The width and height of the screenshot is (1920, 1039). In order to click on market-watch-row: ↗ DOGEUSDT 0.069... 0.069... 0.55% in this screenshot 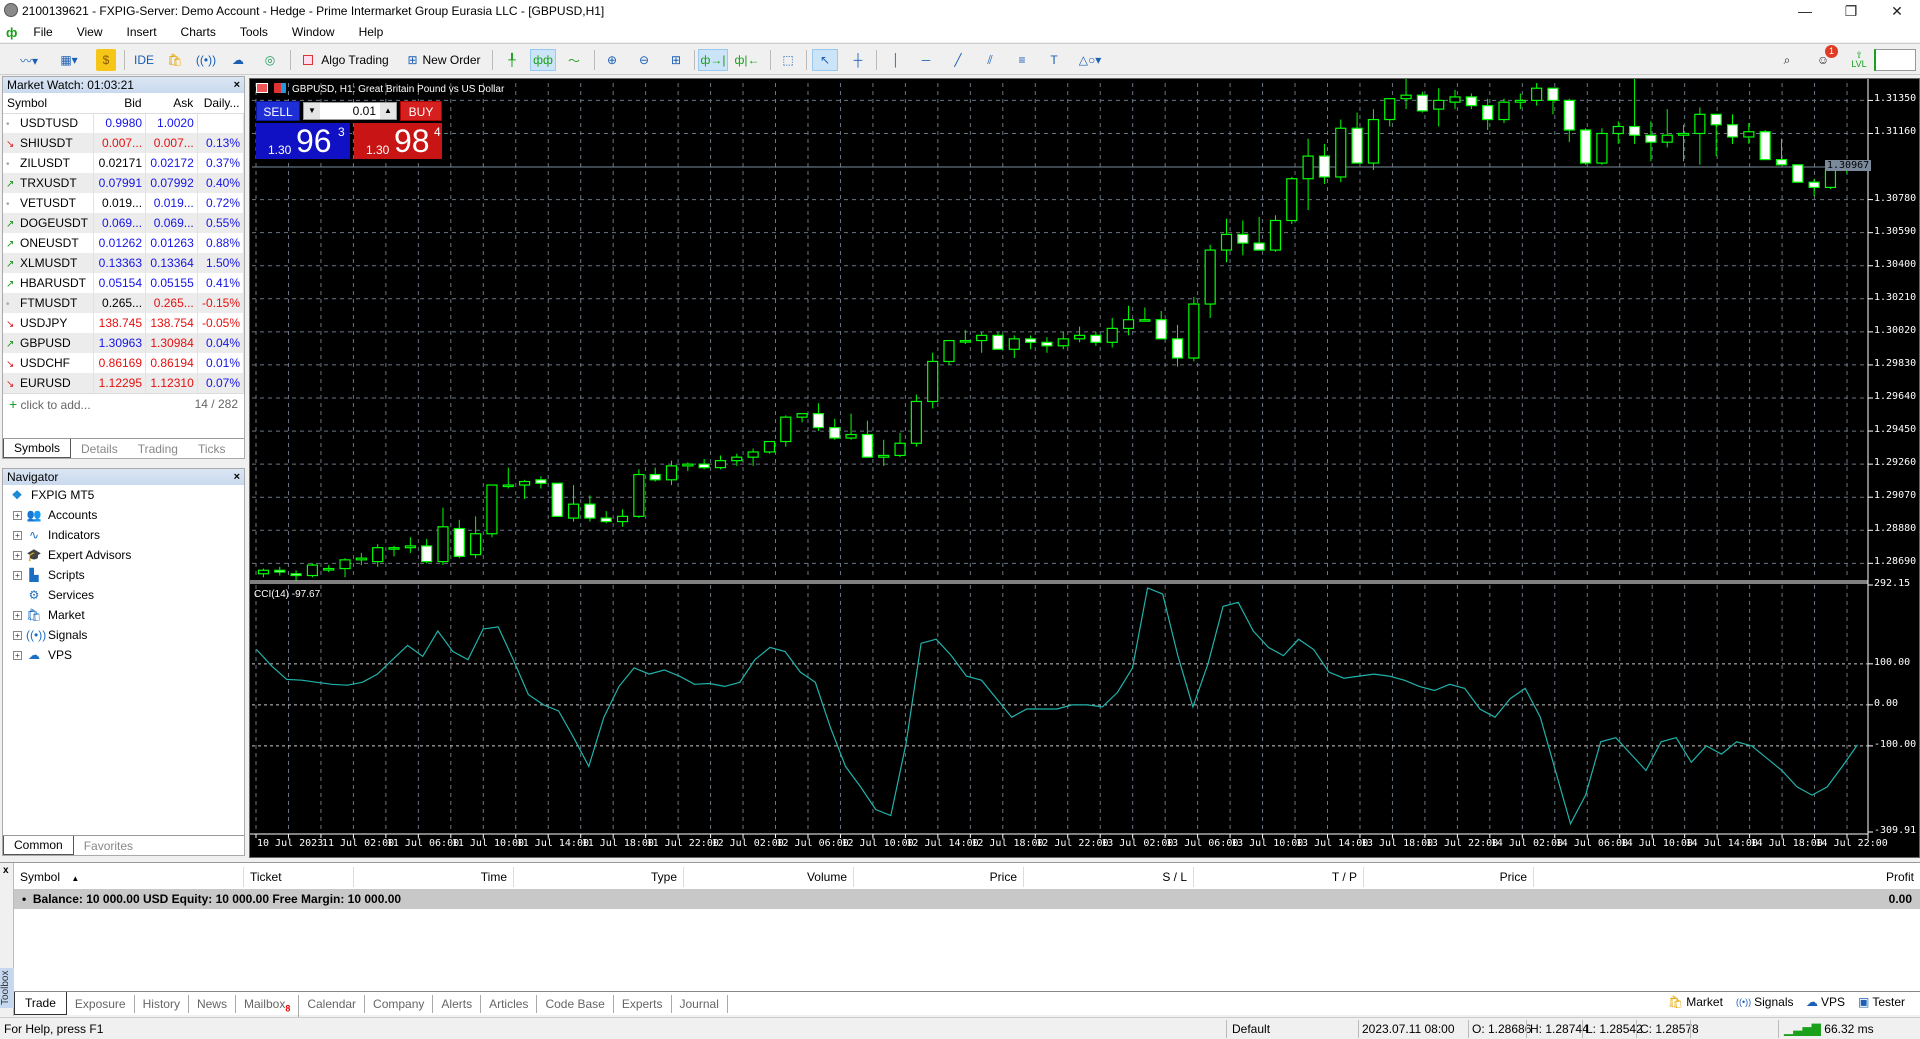, I will do `click(124, 223)`.